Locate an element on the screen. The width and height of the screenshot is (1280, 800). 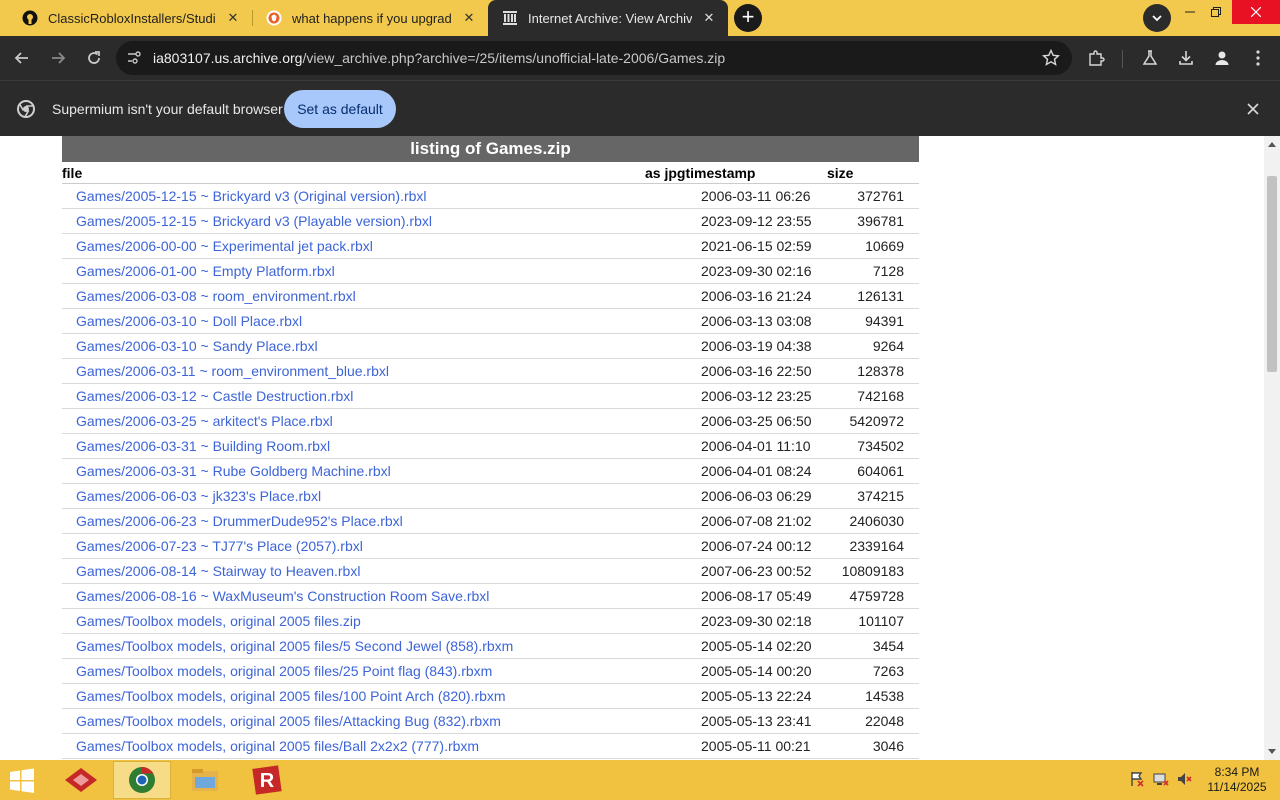
file-timestamp: 2005-05-13 22:24 is located at coordinates (756, 696).